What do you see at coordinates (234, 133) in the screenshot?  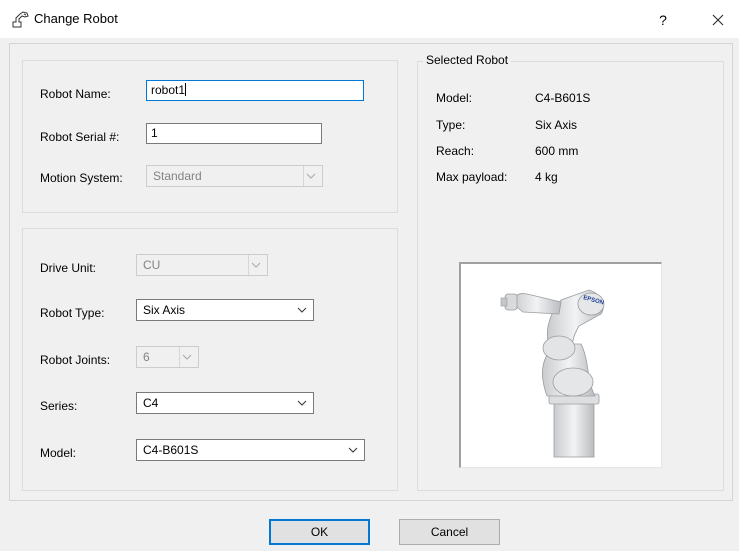 I see `robot-serial-input: 1` at bounding box center [234, 133].